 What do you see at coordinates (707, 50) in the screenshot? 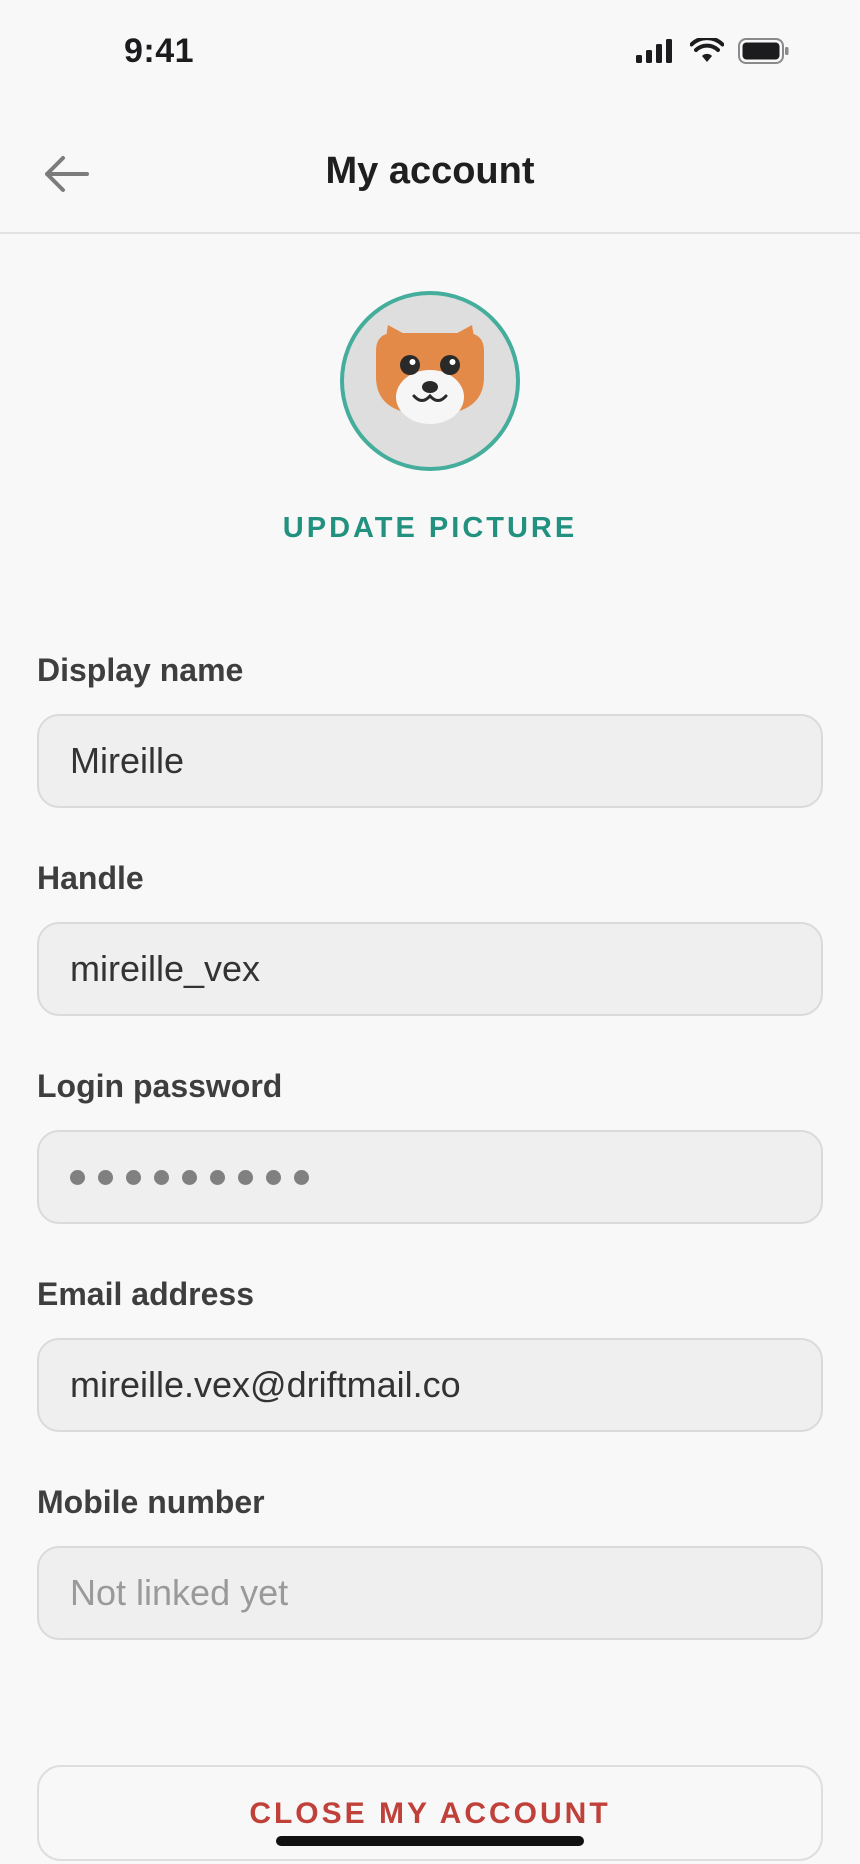
I see `wifi-icon` at bounding box center [707, 50].